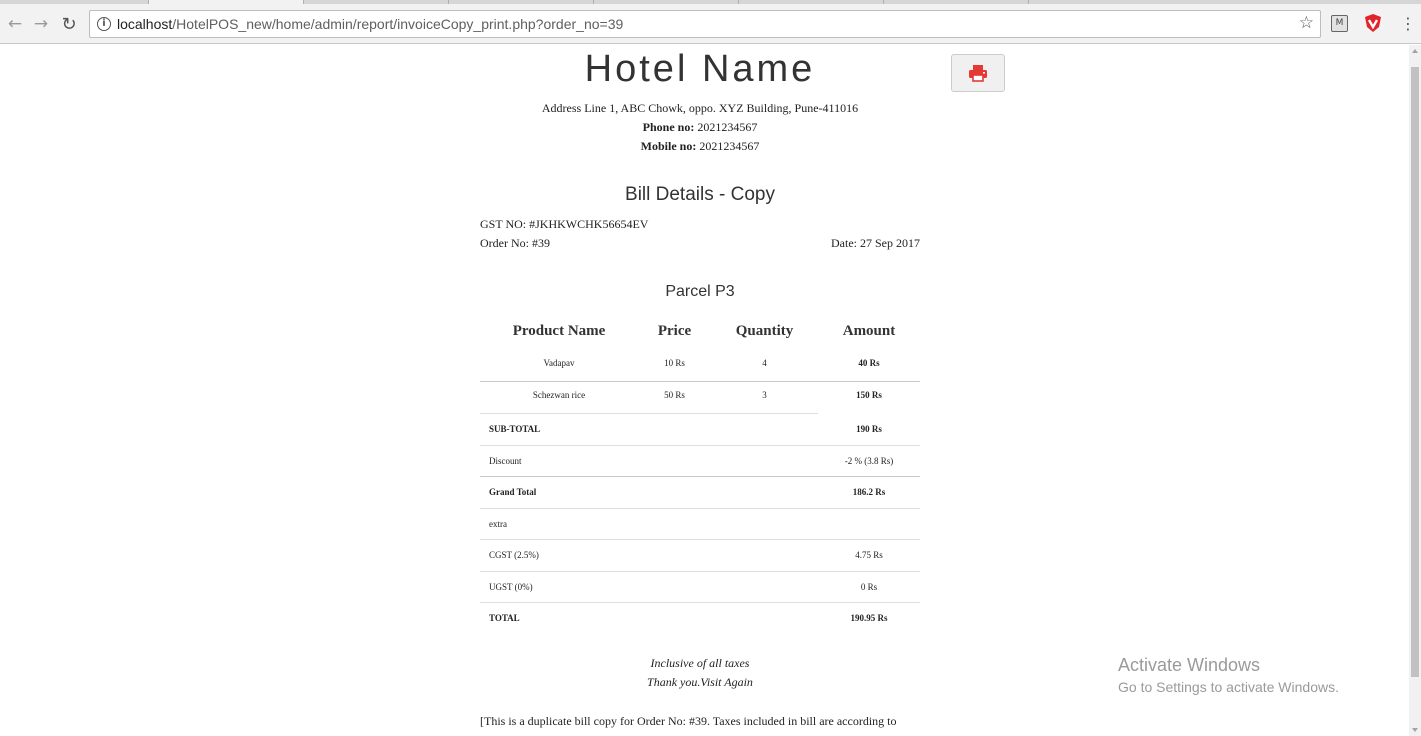 The height and width of the screenshot is (736, 1421). What do you see at coordinates (869, 395) in the screenshot?
I see `item-amount: 150 Rs` at bounding box center [869, 395].